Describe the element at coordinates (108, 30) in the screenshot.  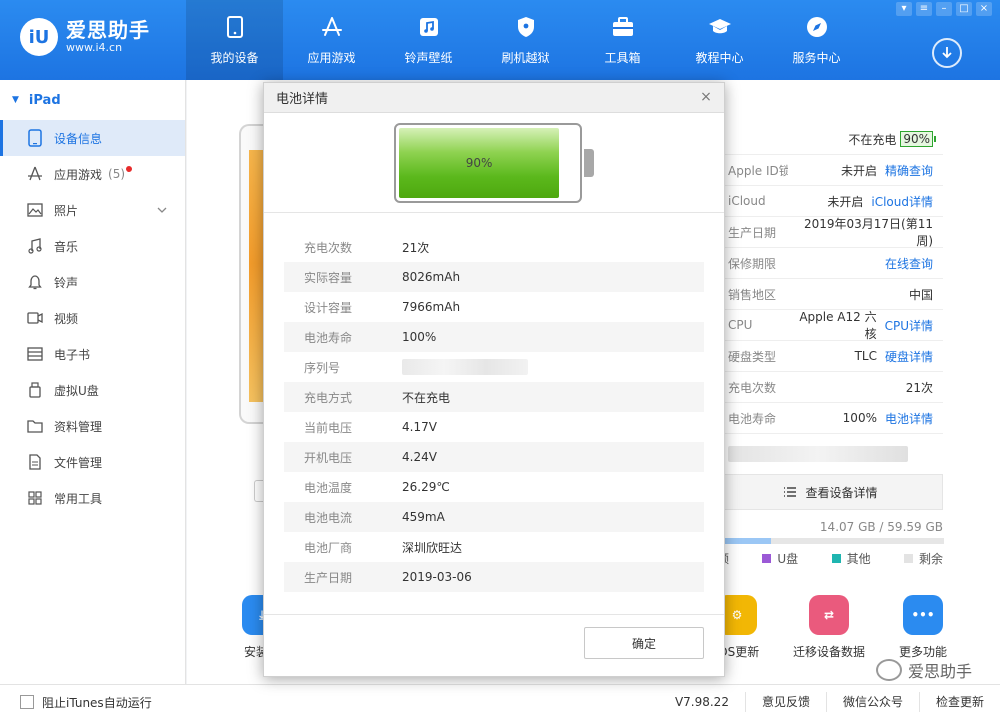
I see `app-name: 爱思助手` at that location.